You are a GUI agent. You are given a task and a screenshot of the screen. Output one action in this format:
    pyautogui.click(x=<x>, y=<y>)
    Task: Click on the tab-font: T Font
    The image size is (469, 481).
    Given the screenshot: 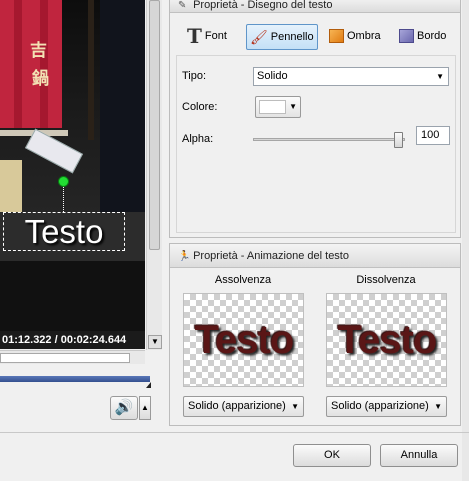 What is the action you would take?
    pyautogui.click(x=209, y=37)
    